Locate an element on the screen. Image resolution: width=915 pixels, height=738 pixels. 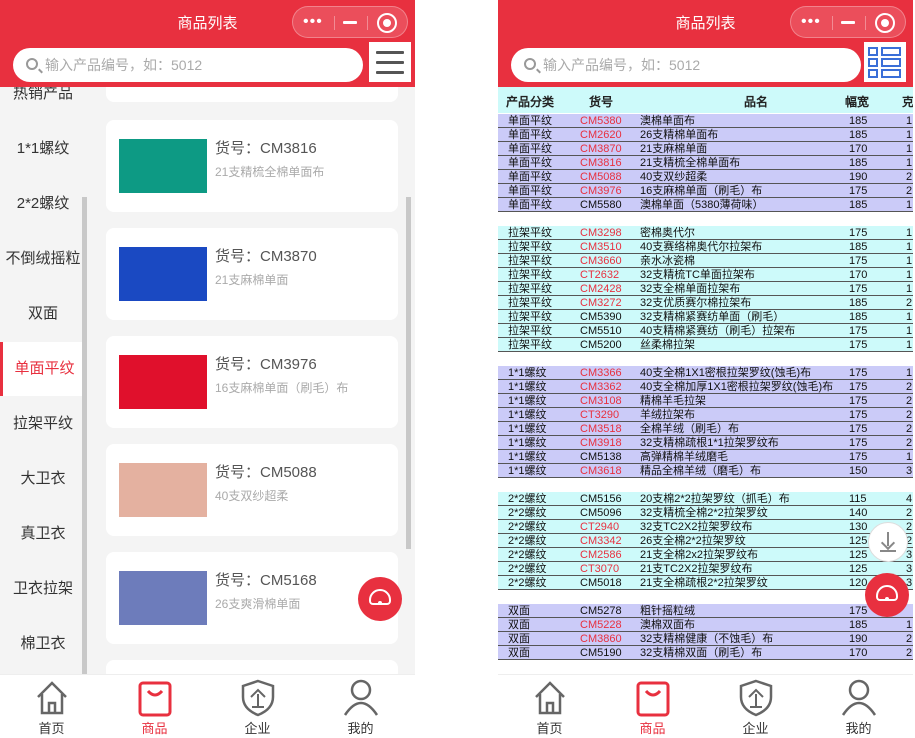
cell-code: CM3918 is located at coordinates (601, 443).